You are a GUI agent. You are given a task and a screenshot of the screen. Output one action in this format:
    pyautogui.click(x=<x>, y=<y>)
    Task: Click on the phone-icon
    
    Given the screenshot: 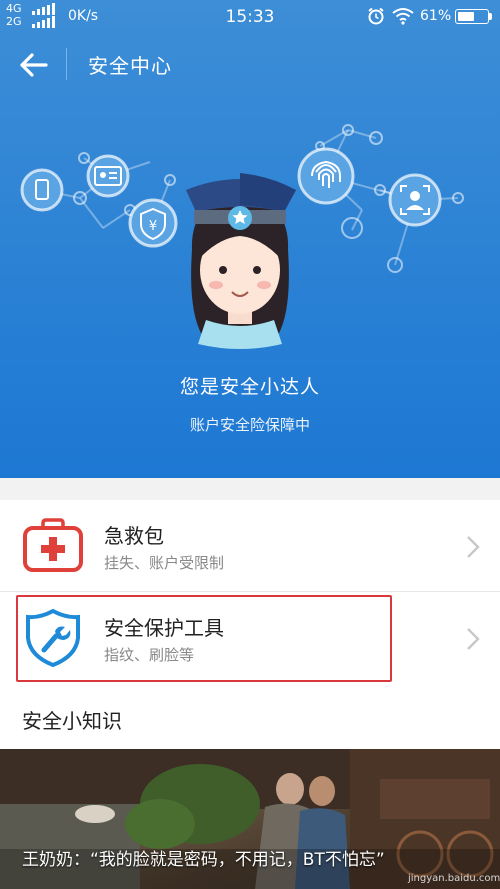 What is the action you would take?
    pyautogui.click(x=42, y=190)
    